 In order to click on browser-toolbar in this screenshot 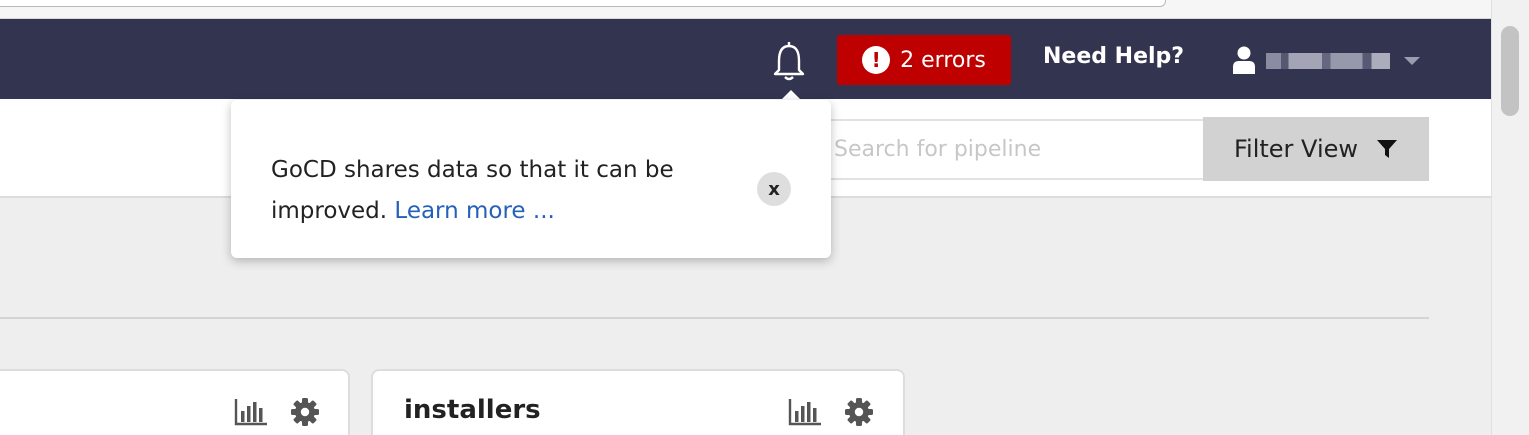, I will do `click(745, 9)`.